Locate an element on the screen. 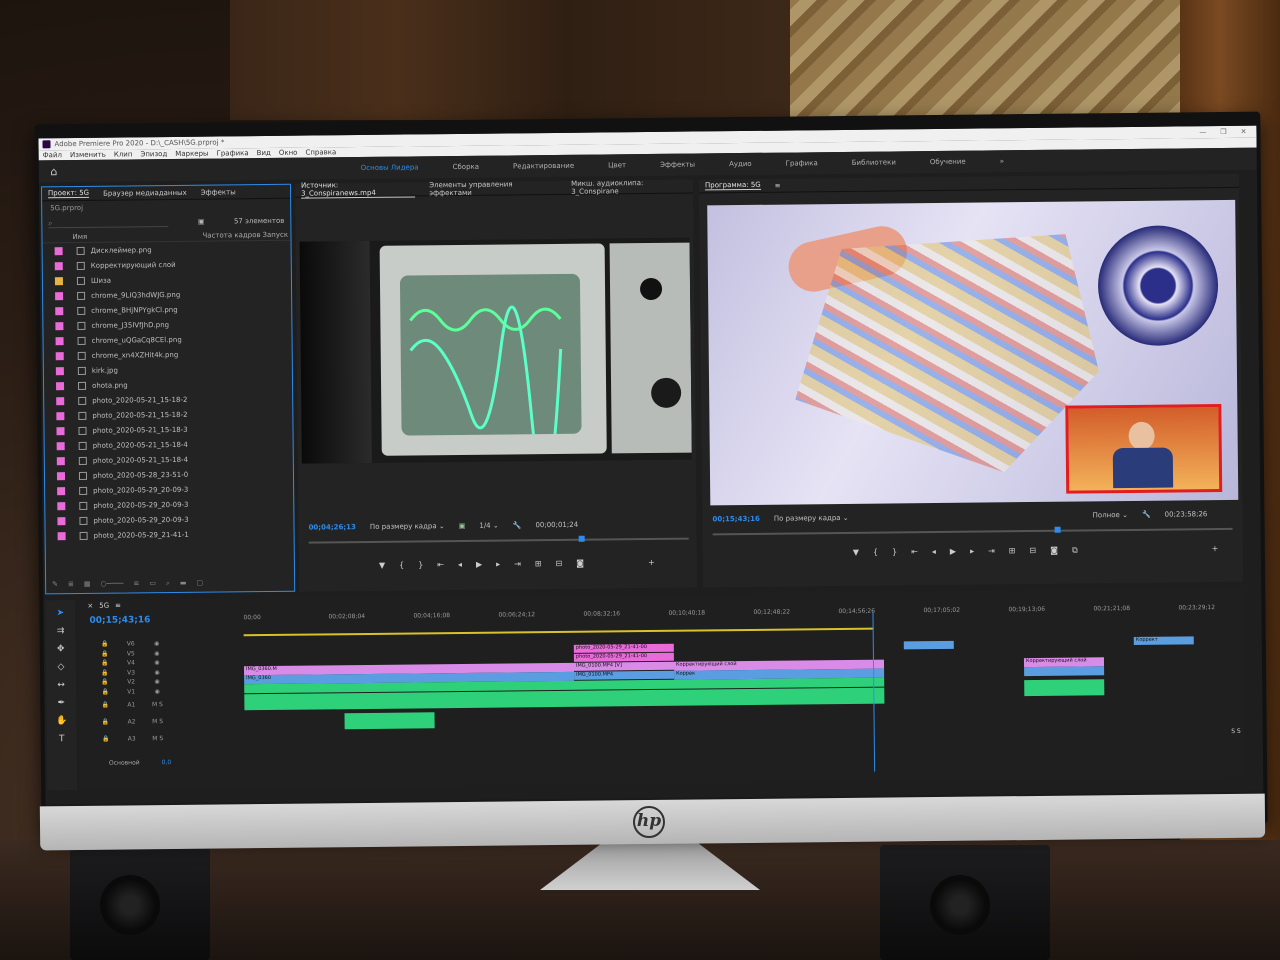 This screenshot has height=960, width=1280. timeline-timecode: 00;15;43;16 is located at coordinates (119, 620).